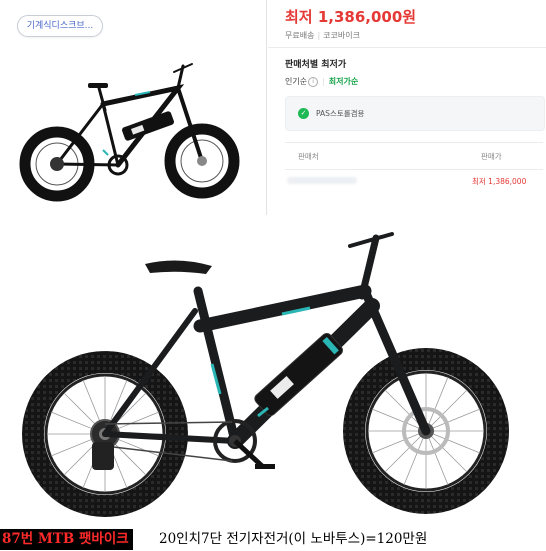 This screenshot has height=551, width=546. I want to click on price-value: 1,386,000원, so click(367, 17).